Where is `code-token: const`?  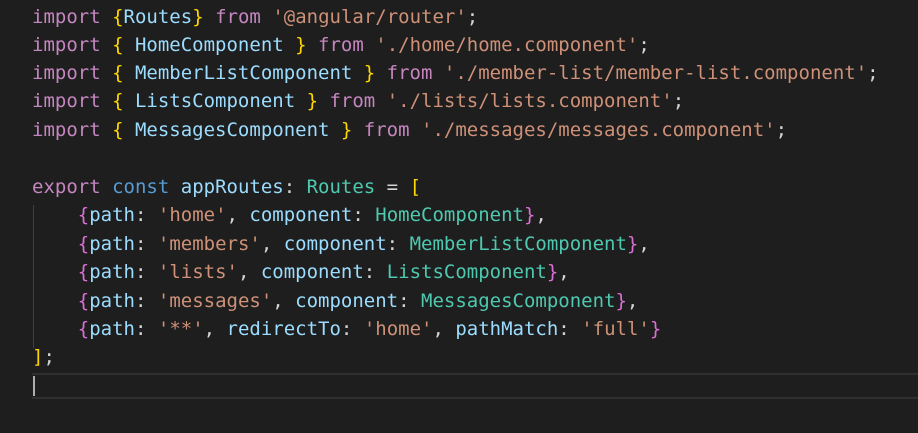
code-token: const is located at coordinates (141, 187).